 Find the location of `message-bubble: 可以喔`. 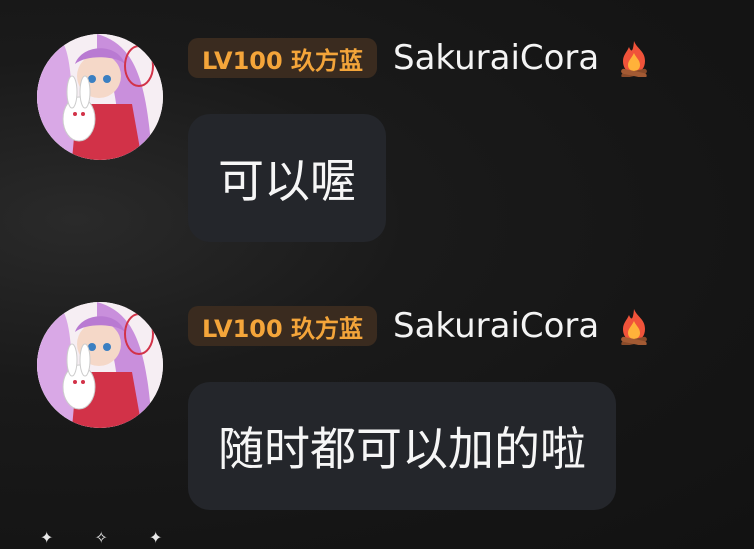

message-bubble: 可以喔 is located at coordinates (287, 178).